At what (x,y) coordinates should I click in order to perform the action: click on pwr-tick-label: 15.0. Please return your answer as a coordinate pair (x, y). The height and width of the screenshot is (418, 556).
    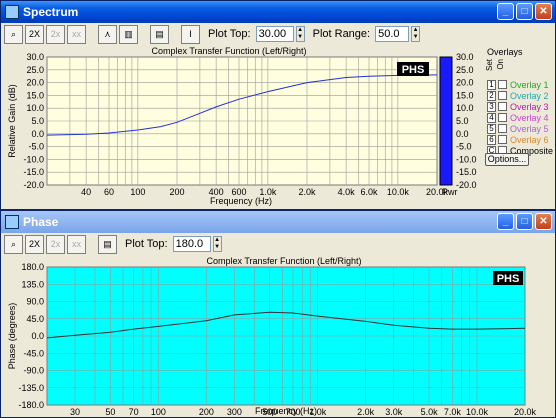
    Looking at the image, I should click on (465, 95).